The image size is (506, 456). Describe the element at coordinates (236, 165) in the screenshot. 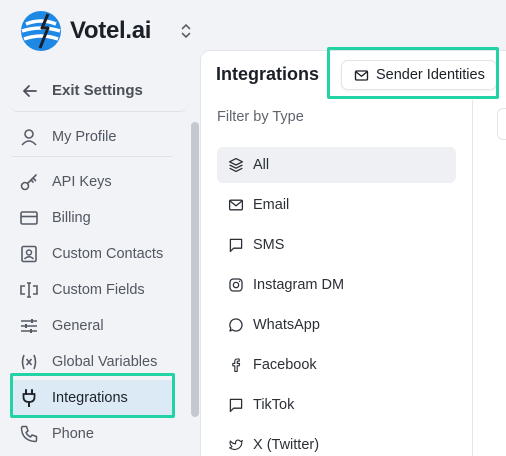

I see `layers-icon` at that location.